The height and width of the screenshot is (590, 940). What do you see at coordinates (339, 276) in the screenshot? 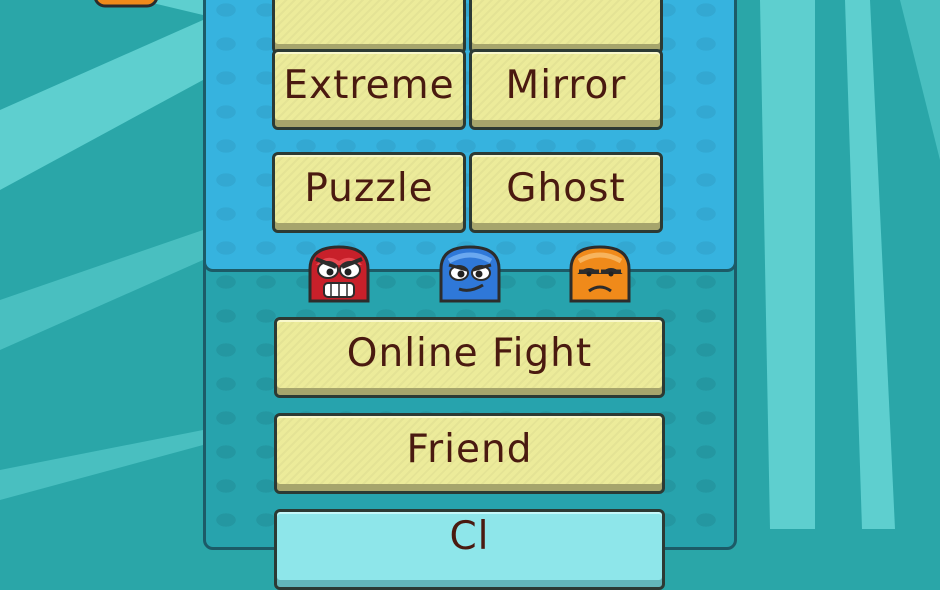
I see `red-angry-blob-icon` at bounding box center [339, 276].